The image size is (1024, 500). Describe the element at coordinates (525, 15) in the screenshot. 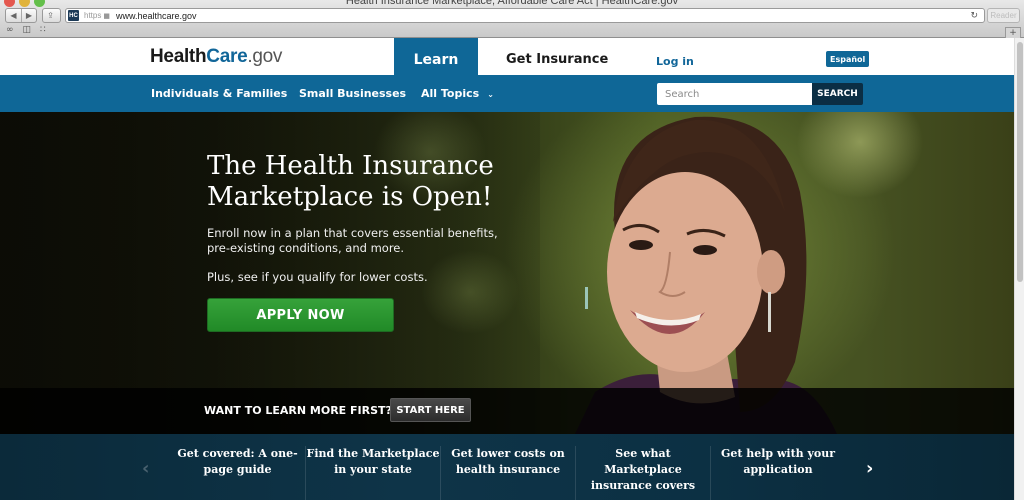

I see `address-bar: HC https ■ www.healthcare.gov ↻` at that location.